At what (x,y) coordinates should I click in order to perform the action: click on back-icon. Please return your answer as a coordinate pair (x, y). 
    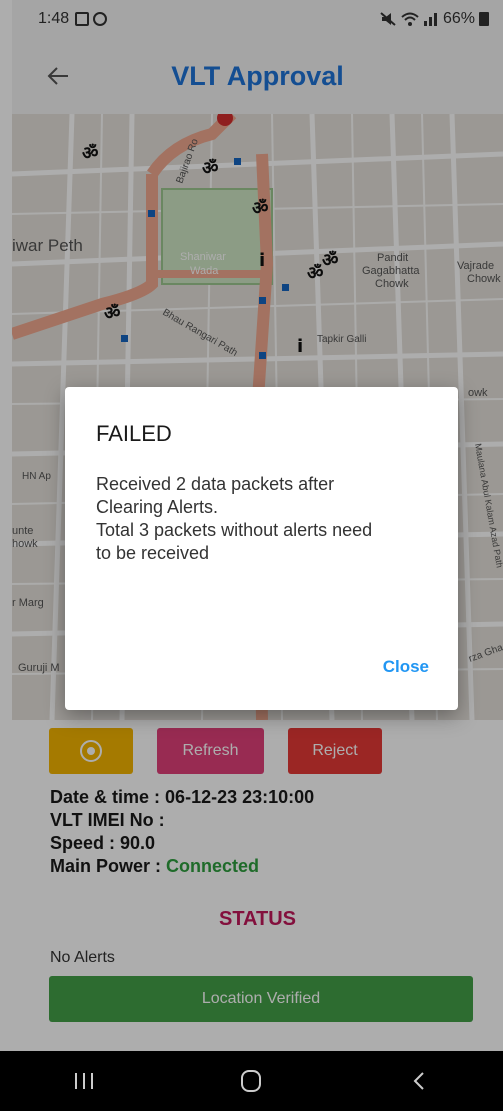
    Looking at the image, I should click on (419, 1081).